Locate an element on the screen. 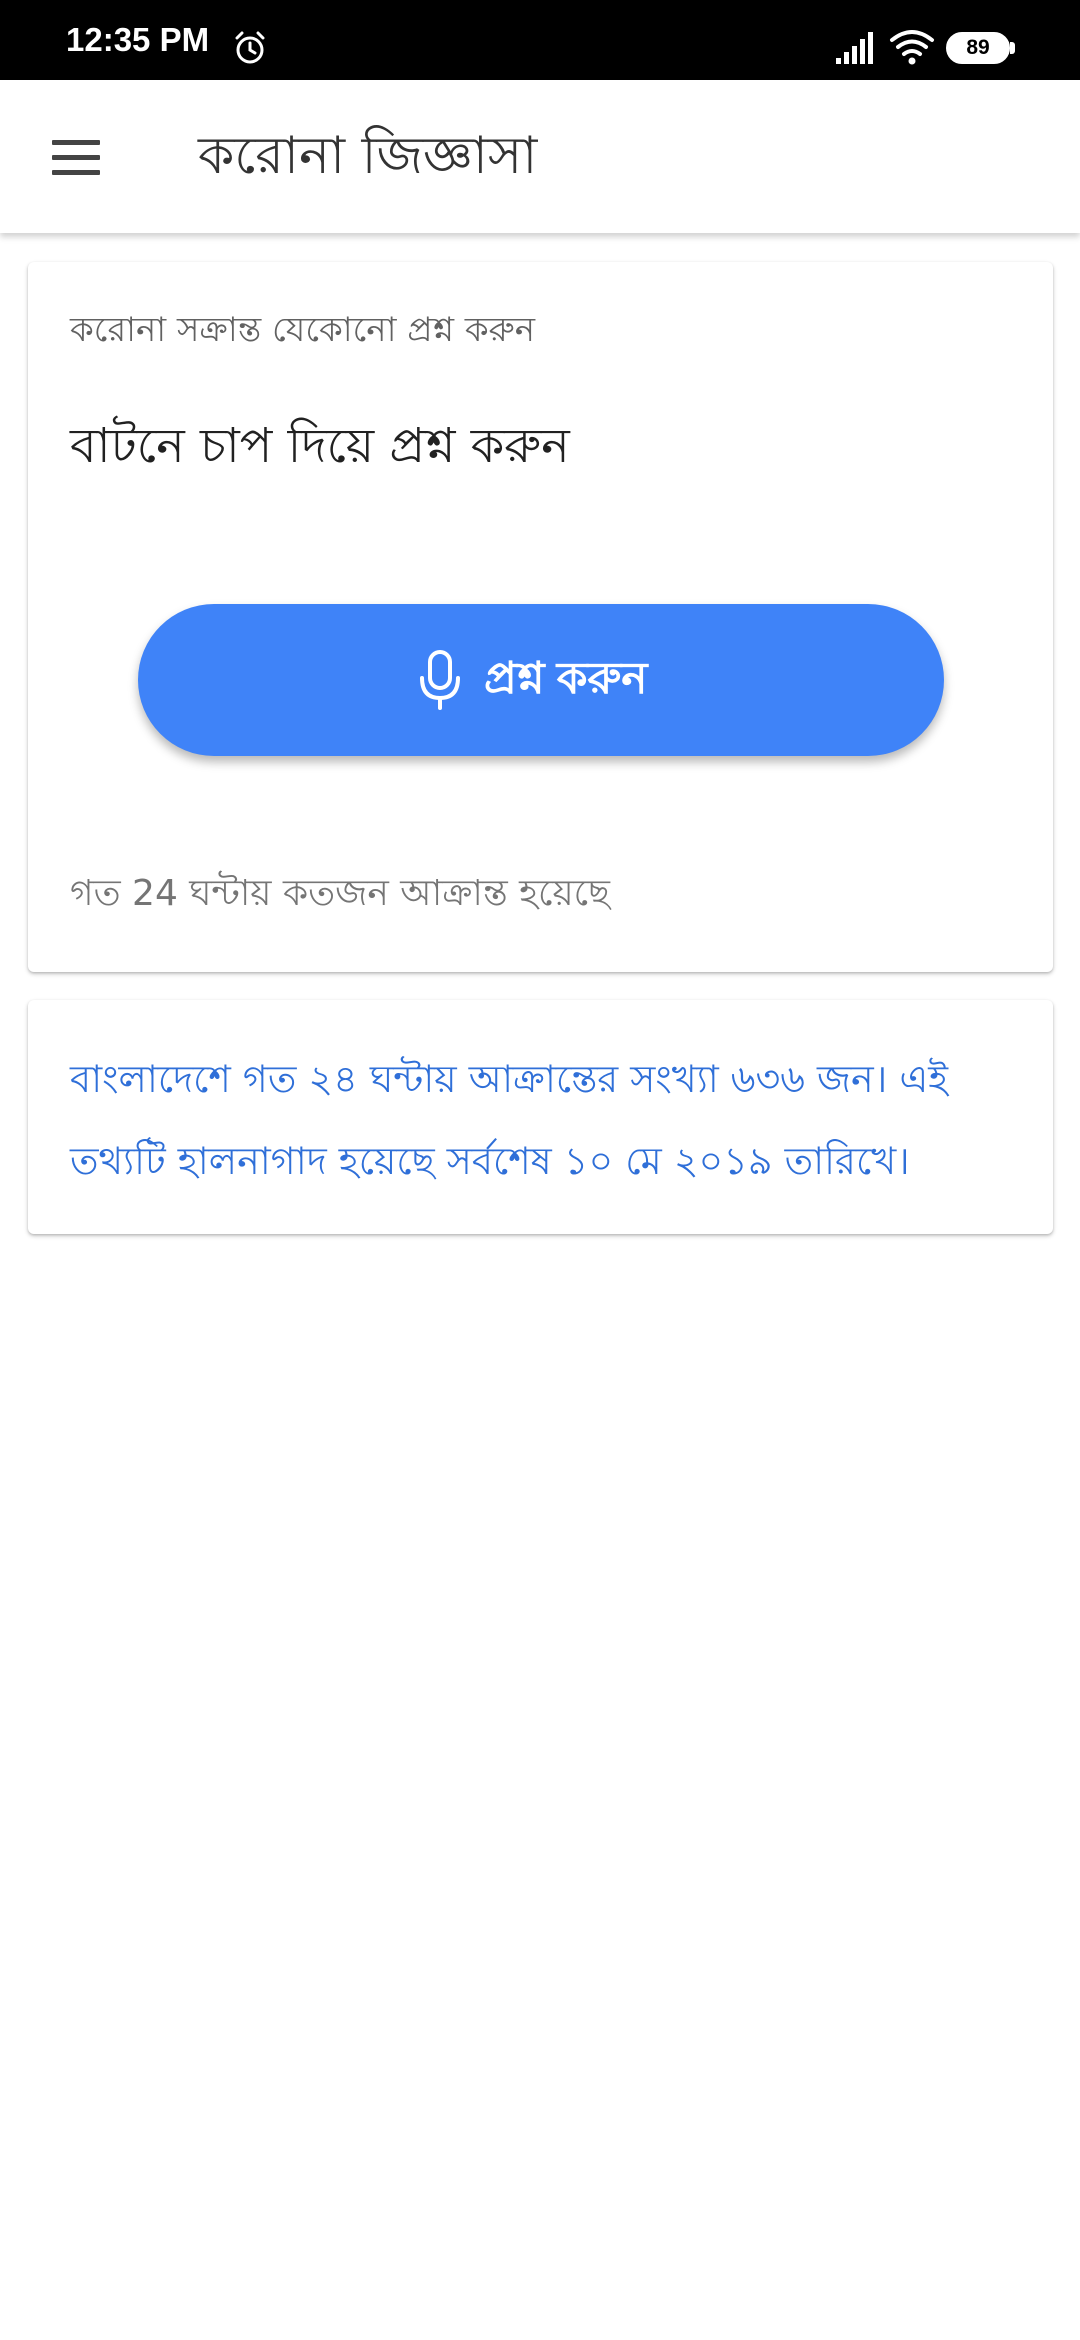  hamburger-menu-icon is located at coordinates (76, 158).